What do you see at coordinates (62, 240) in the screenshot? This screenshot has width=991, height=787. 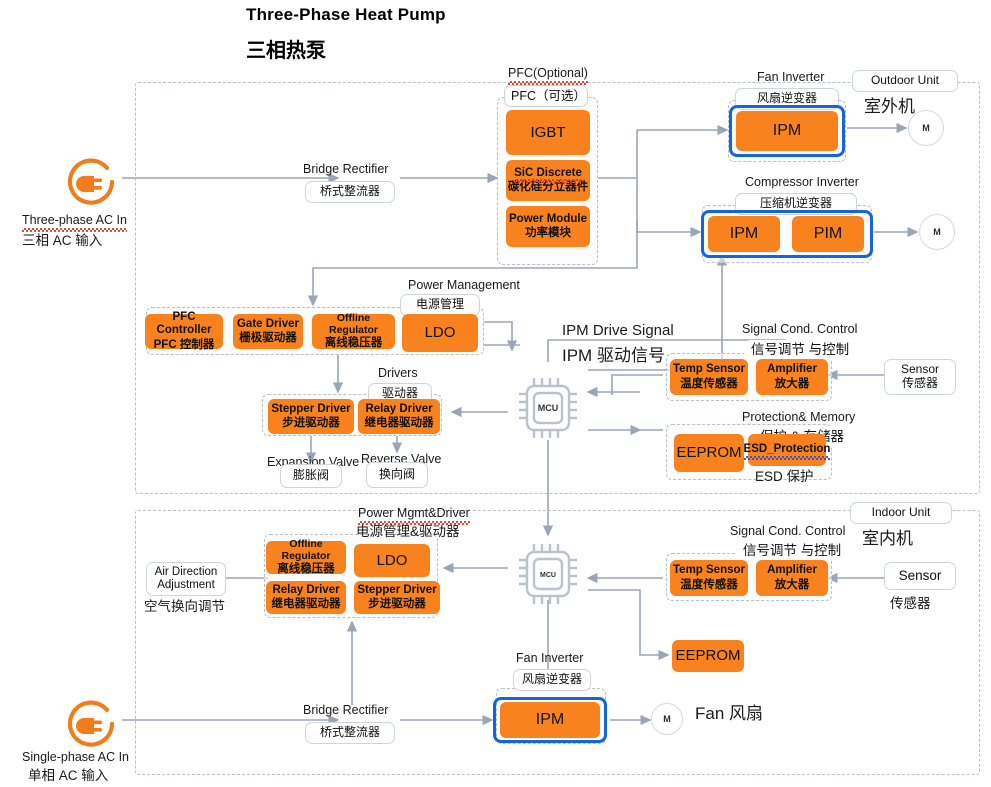 I see `three-phase-ac-in-label-cn: 三相 AC 输入` at bounding box center [62, 240].